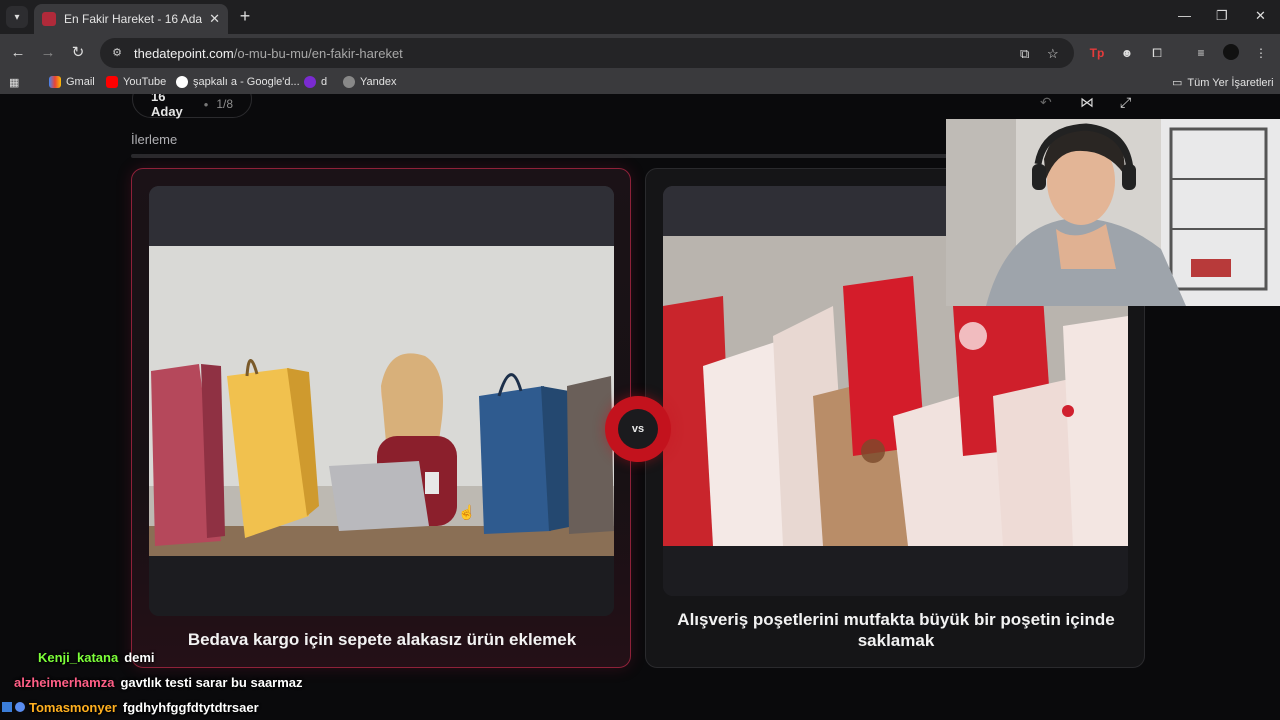  I want to click on maximize-icon: ❐, so click(1222, 16).